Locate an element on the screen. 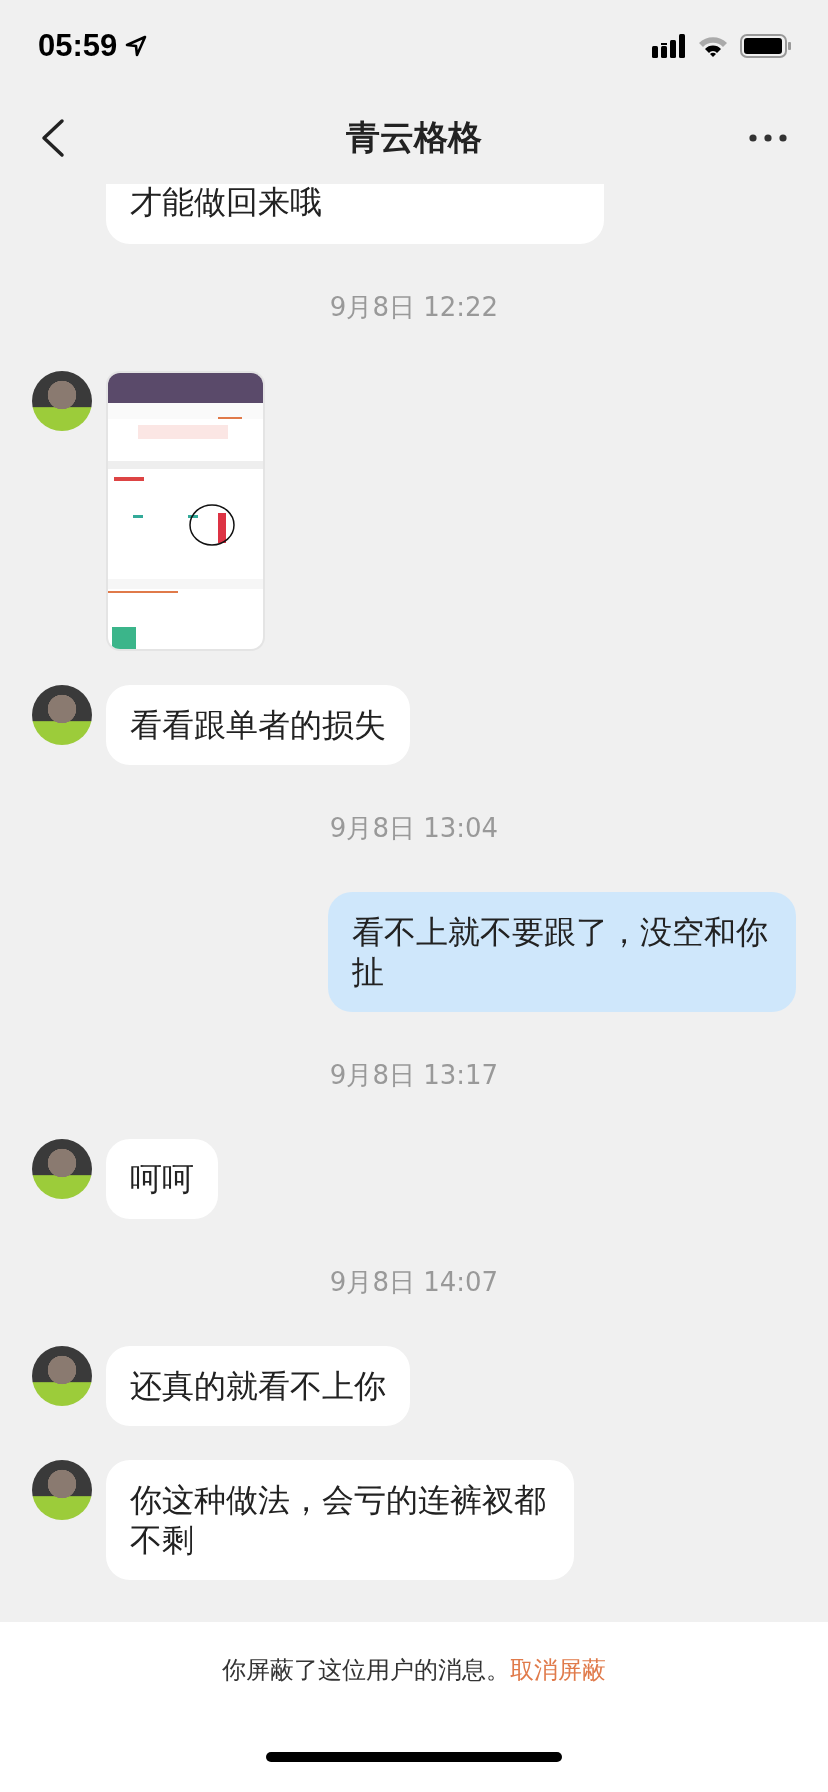 This screenshot has height=1792, width=828. message-bubble: 才能做回来哦 is located at coordinates (355, 214).